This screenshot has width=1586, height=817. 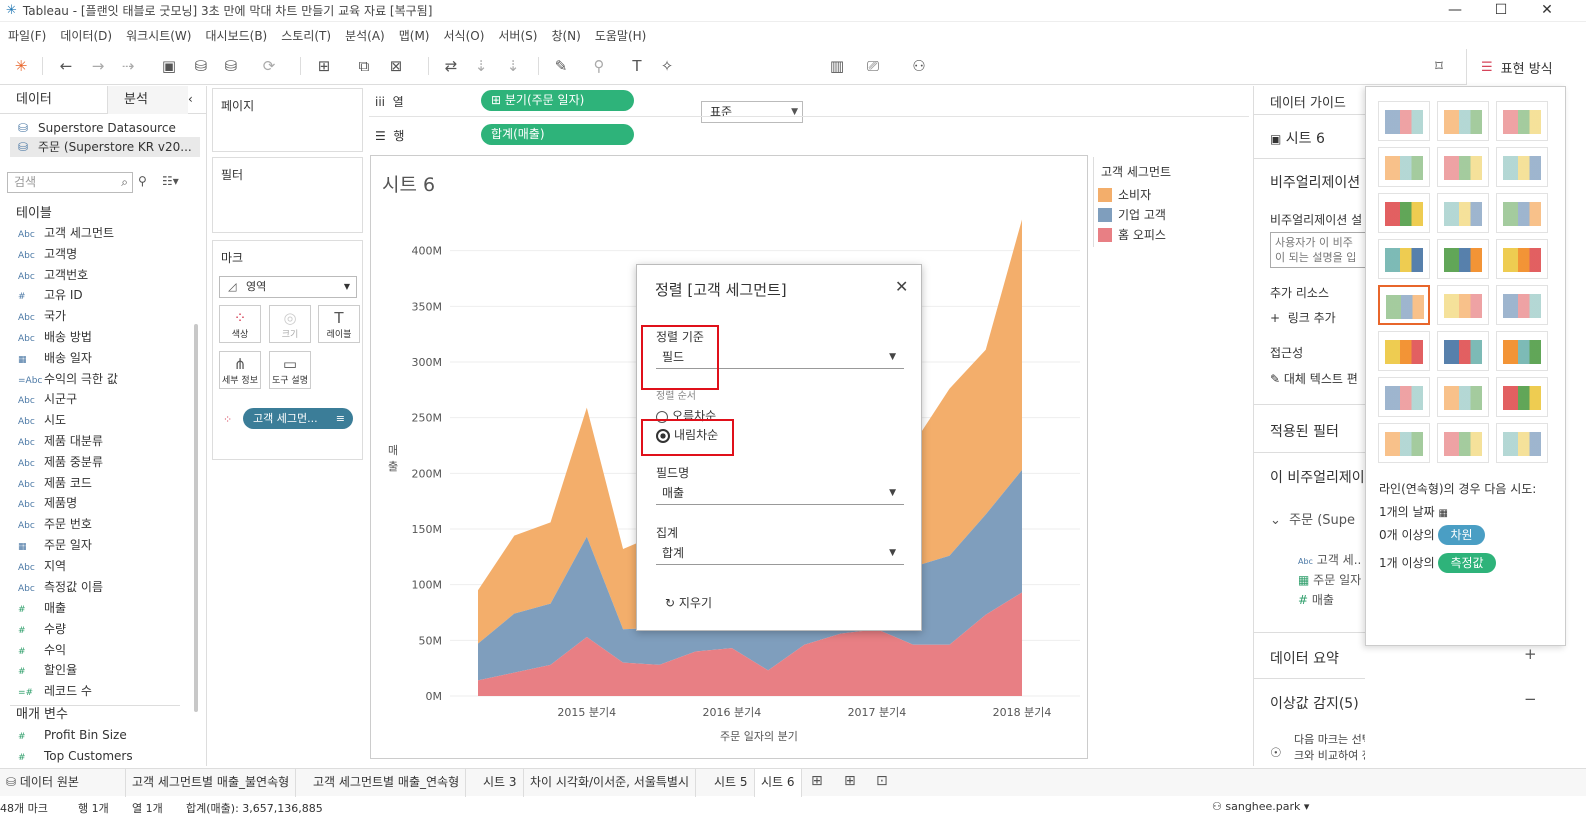 I want to click on field-item: Abc 측정값 이름, so click(x=108, y=587).